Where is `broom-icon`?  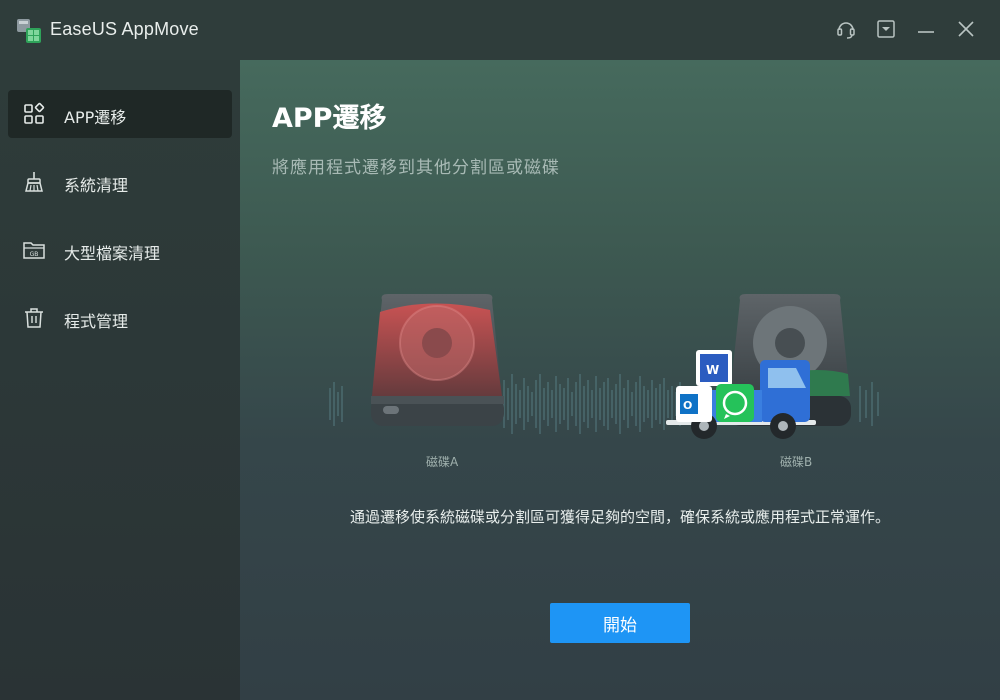
broom-icon is located at coordinates (34, 182).